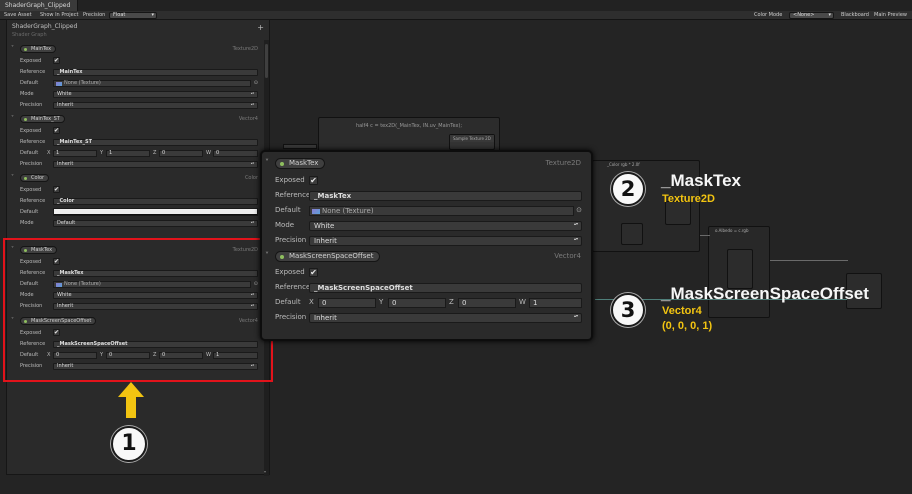 The height and width of the screenshot is (494, 912). What do you see at coordinates (445, 288) in the screenshot?
I see `reference-field: _MaskScreenSpaceOffset` at bounding box center [445, 288].